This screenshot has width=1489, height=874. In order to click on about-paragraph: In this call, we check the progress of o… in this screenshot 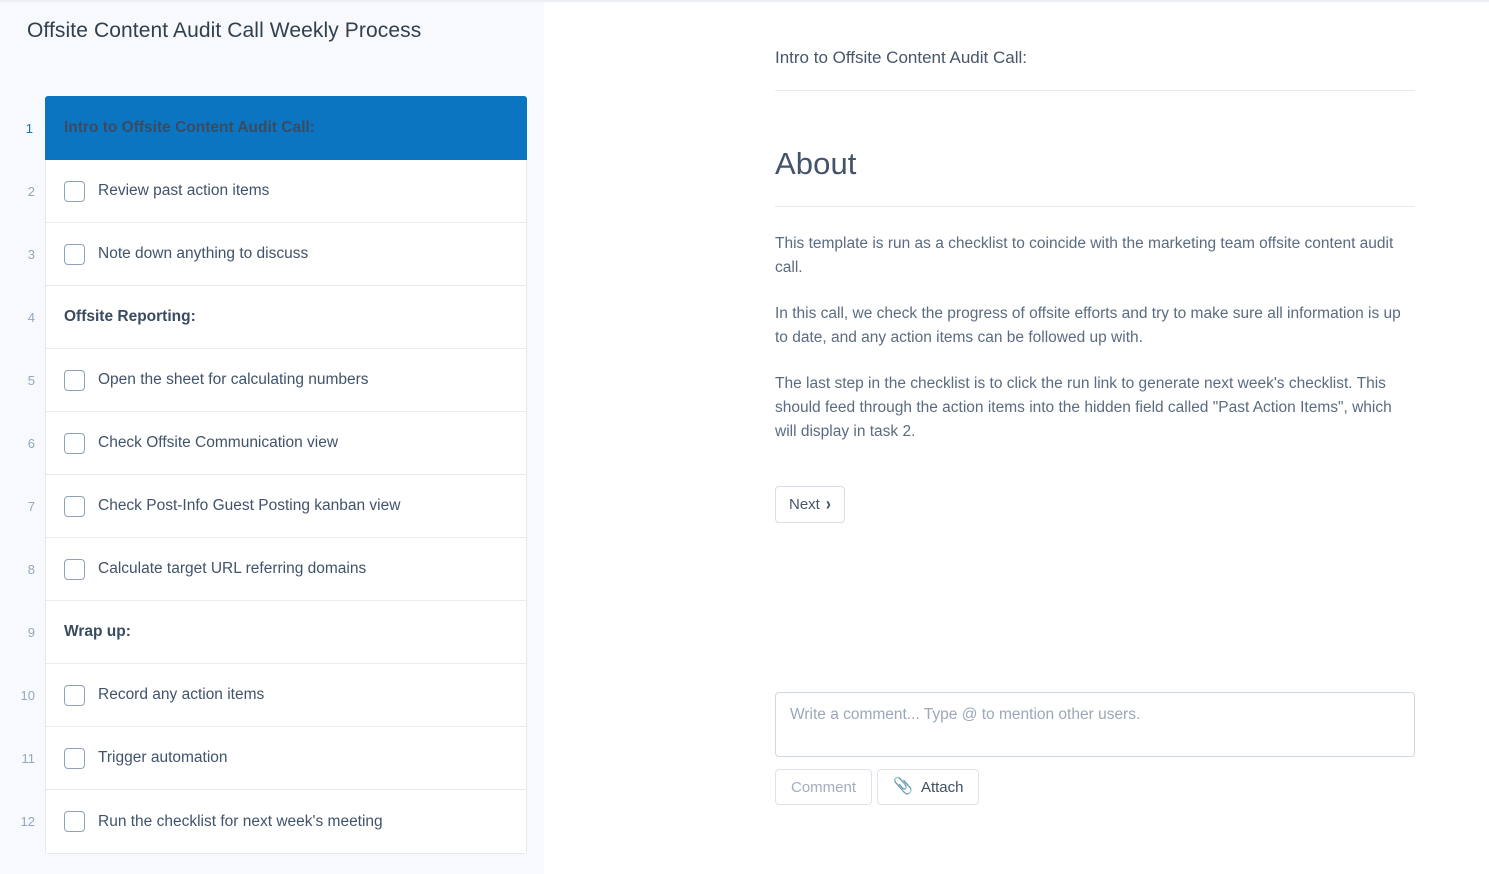, I will do `click(1088, 325)`.